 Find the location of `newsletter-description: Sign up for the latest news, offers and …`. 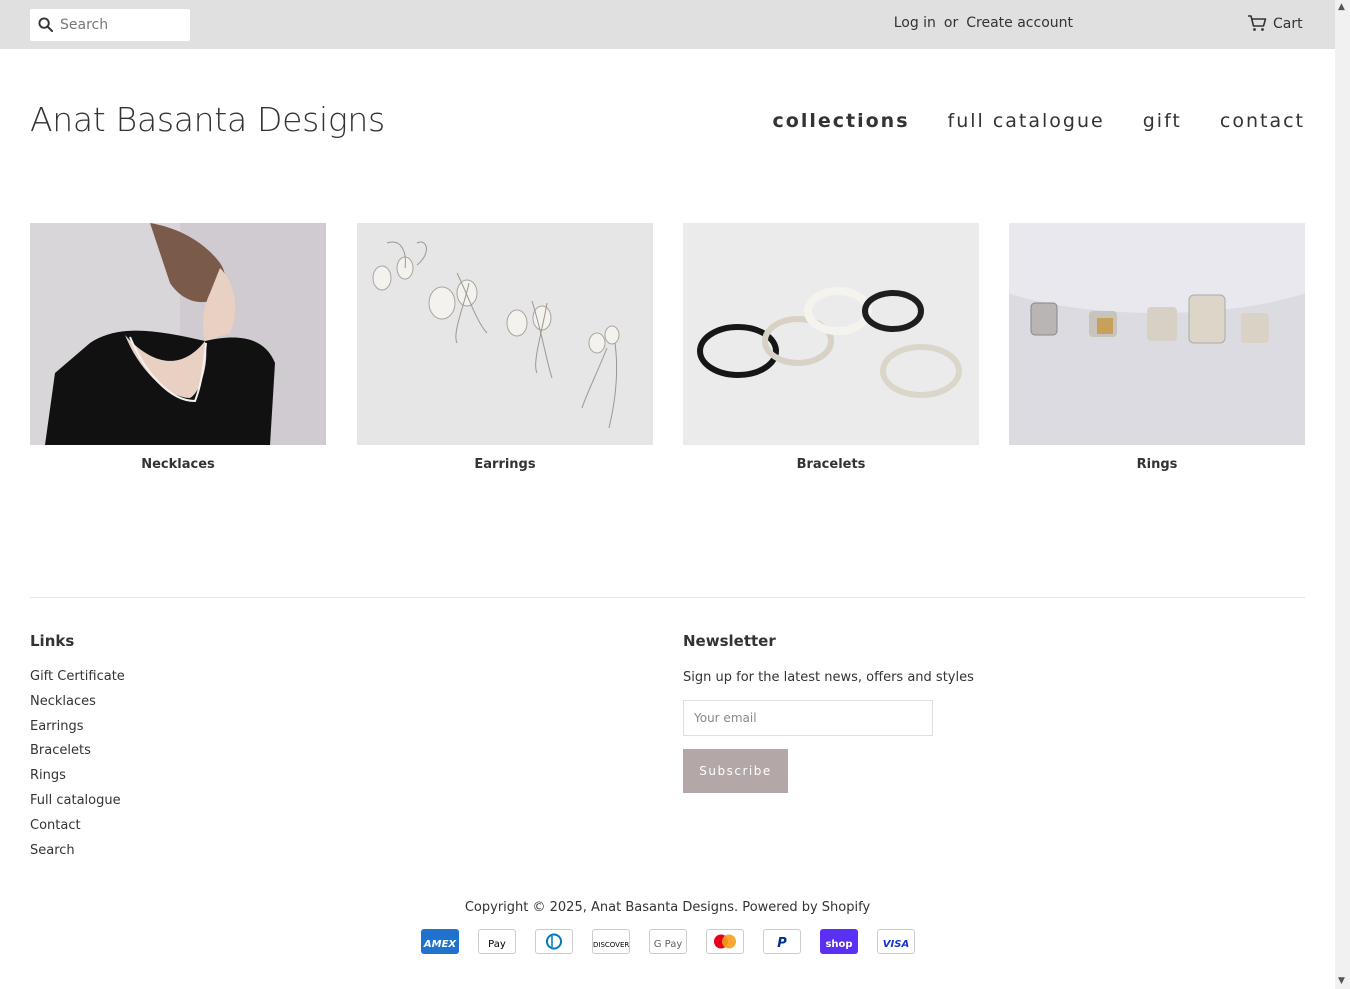

newsletter-description: Sign up for the latest news, offers and … is located at coordinates (828, 677).